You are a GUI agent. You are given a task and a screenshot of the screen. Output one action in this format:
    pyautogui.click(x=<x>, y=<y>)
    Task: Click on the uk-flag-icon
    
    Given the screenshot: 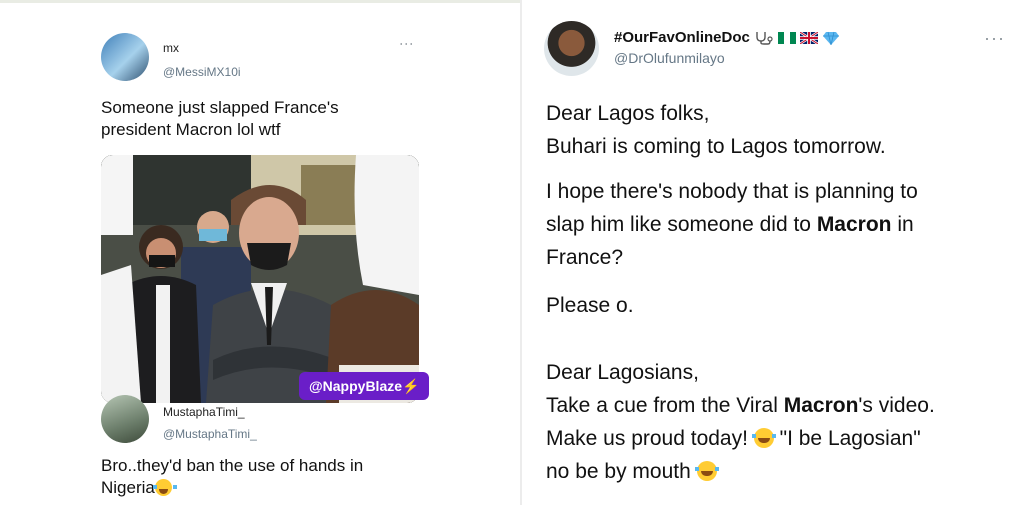 What is the action you would take?
    pyautogui.click(x=809, y=38)
    